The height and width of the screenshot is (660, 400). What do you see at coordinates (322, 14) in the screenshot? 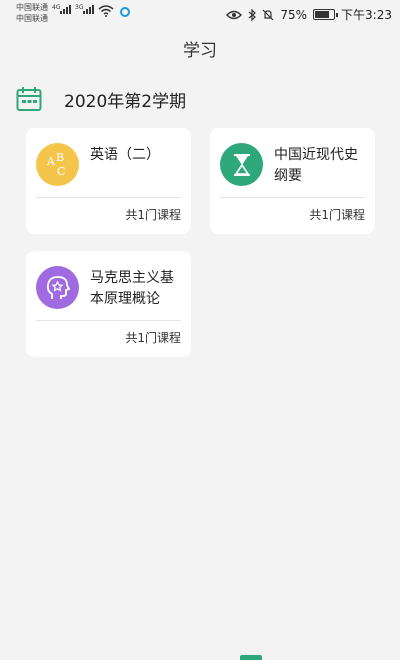
I see `battery-level-fill` at bounding box center [322, 14].